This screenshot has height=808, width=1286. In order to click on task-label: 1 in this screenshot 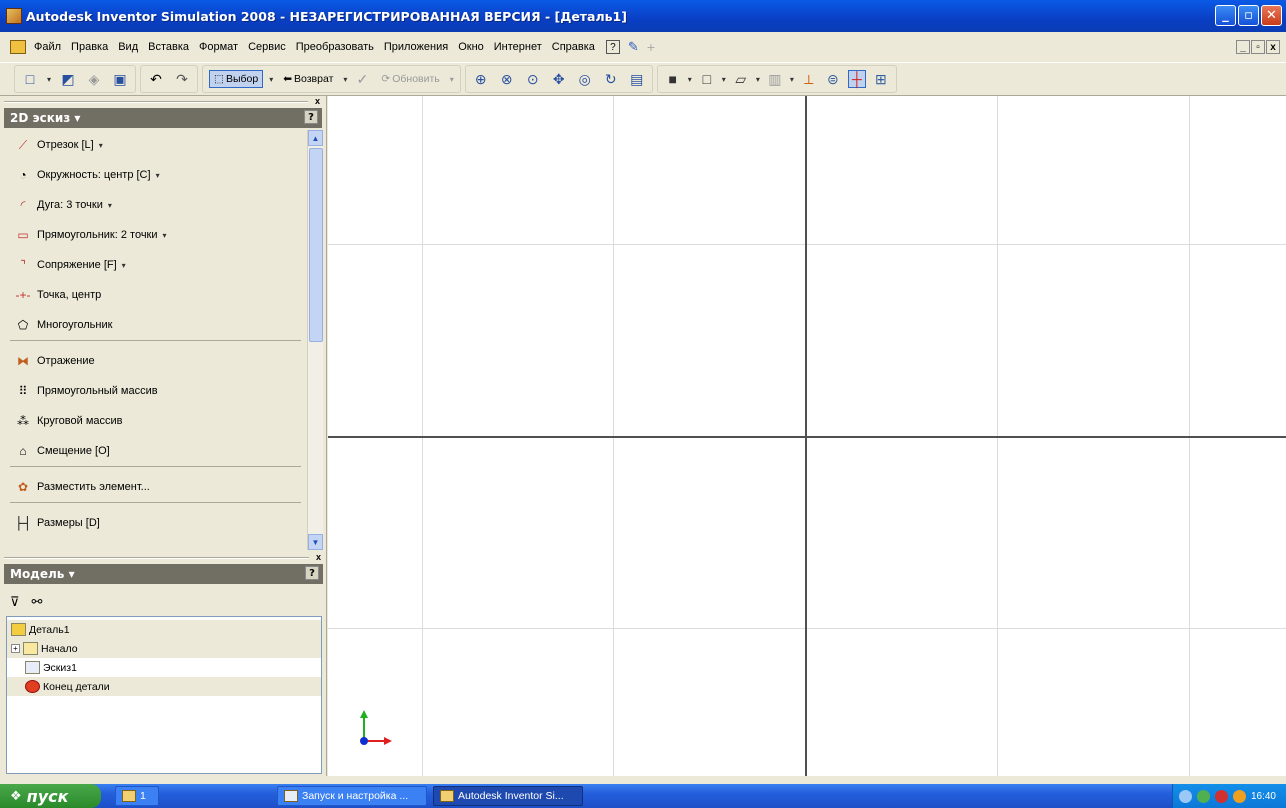, I will do `click(143, 796)`.